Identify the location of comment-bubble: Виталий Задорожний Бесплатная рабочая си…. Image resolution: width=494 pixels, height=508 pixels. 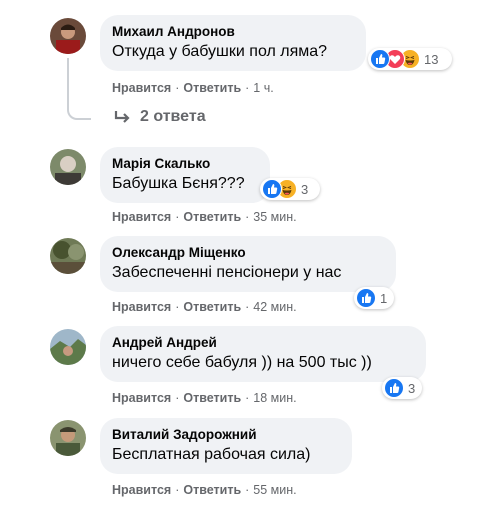
(226, 446).